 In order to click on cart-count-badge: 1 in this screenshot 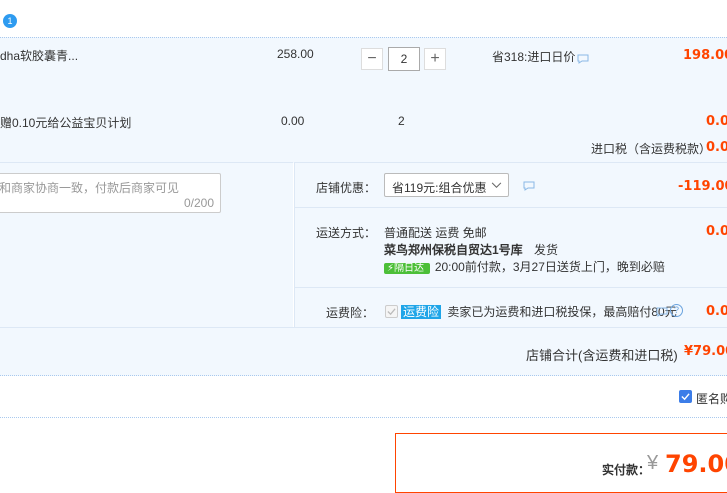, I will do `click(10, 21)`.